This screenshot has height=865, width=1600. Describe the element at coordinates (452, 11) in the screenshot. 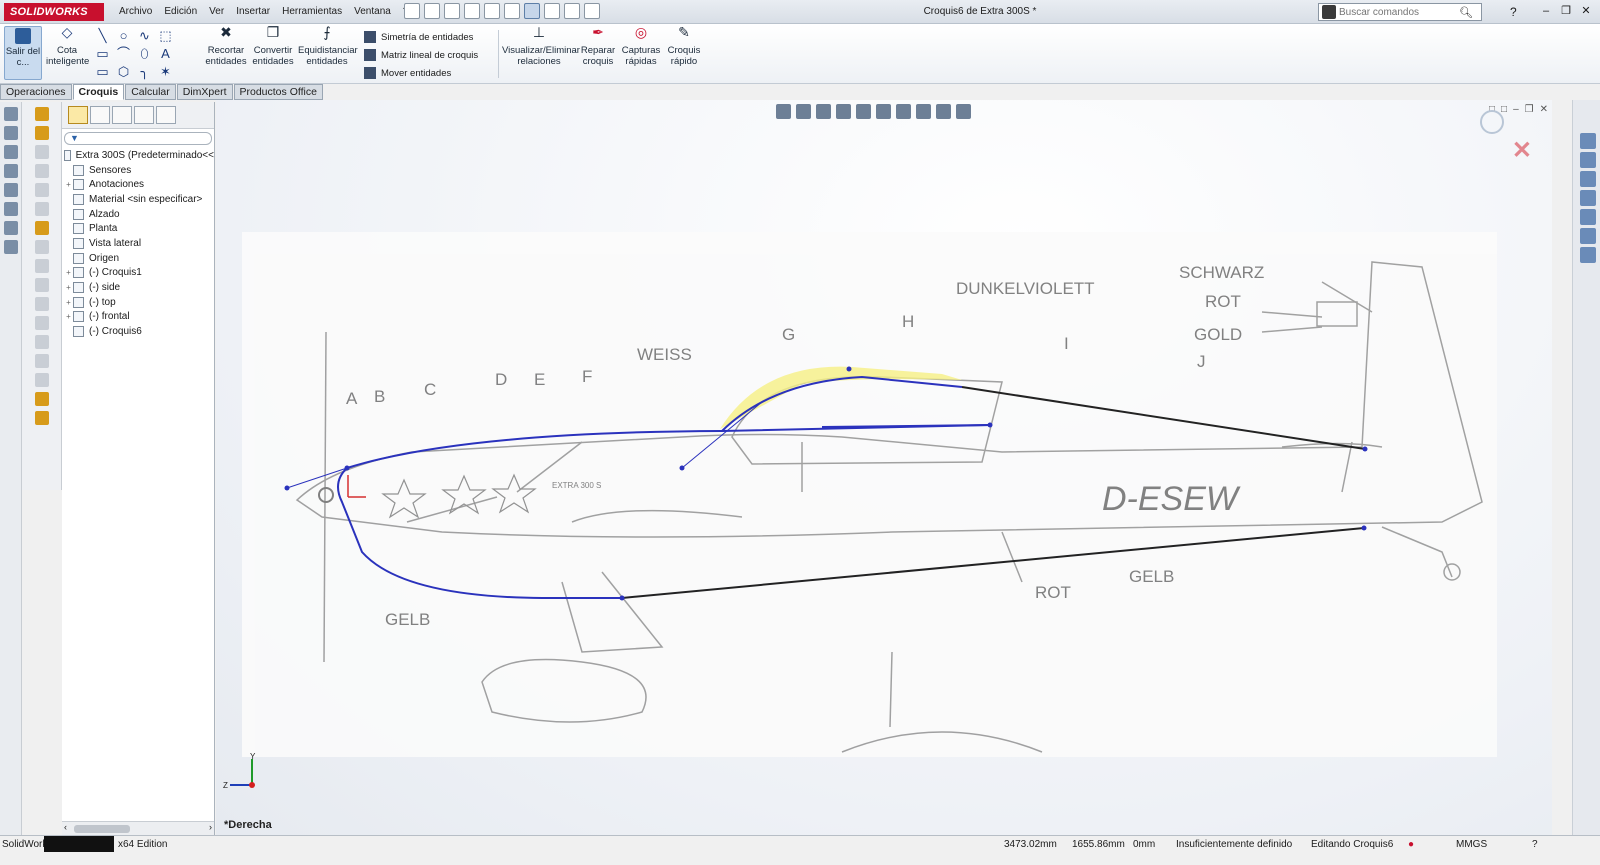

I see `open-folder-icon` at that location.